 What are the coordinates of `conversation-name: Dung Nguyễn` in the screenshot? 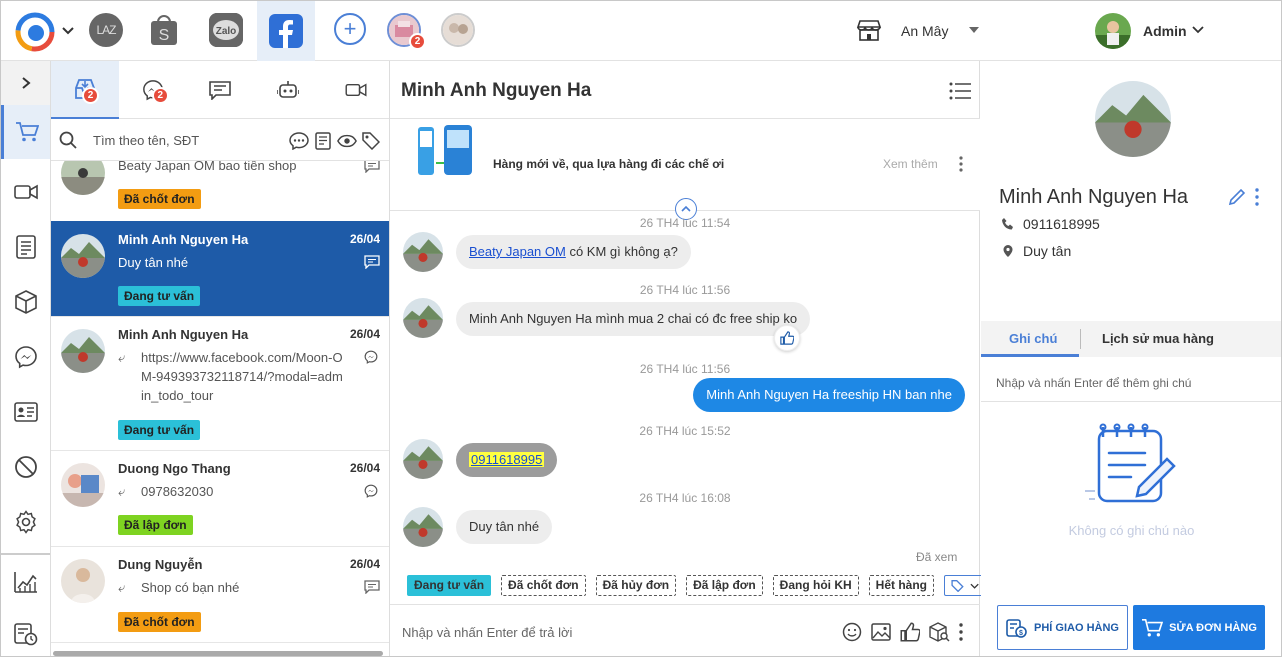 It's located at (160, 564).